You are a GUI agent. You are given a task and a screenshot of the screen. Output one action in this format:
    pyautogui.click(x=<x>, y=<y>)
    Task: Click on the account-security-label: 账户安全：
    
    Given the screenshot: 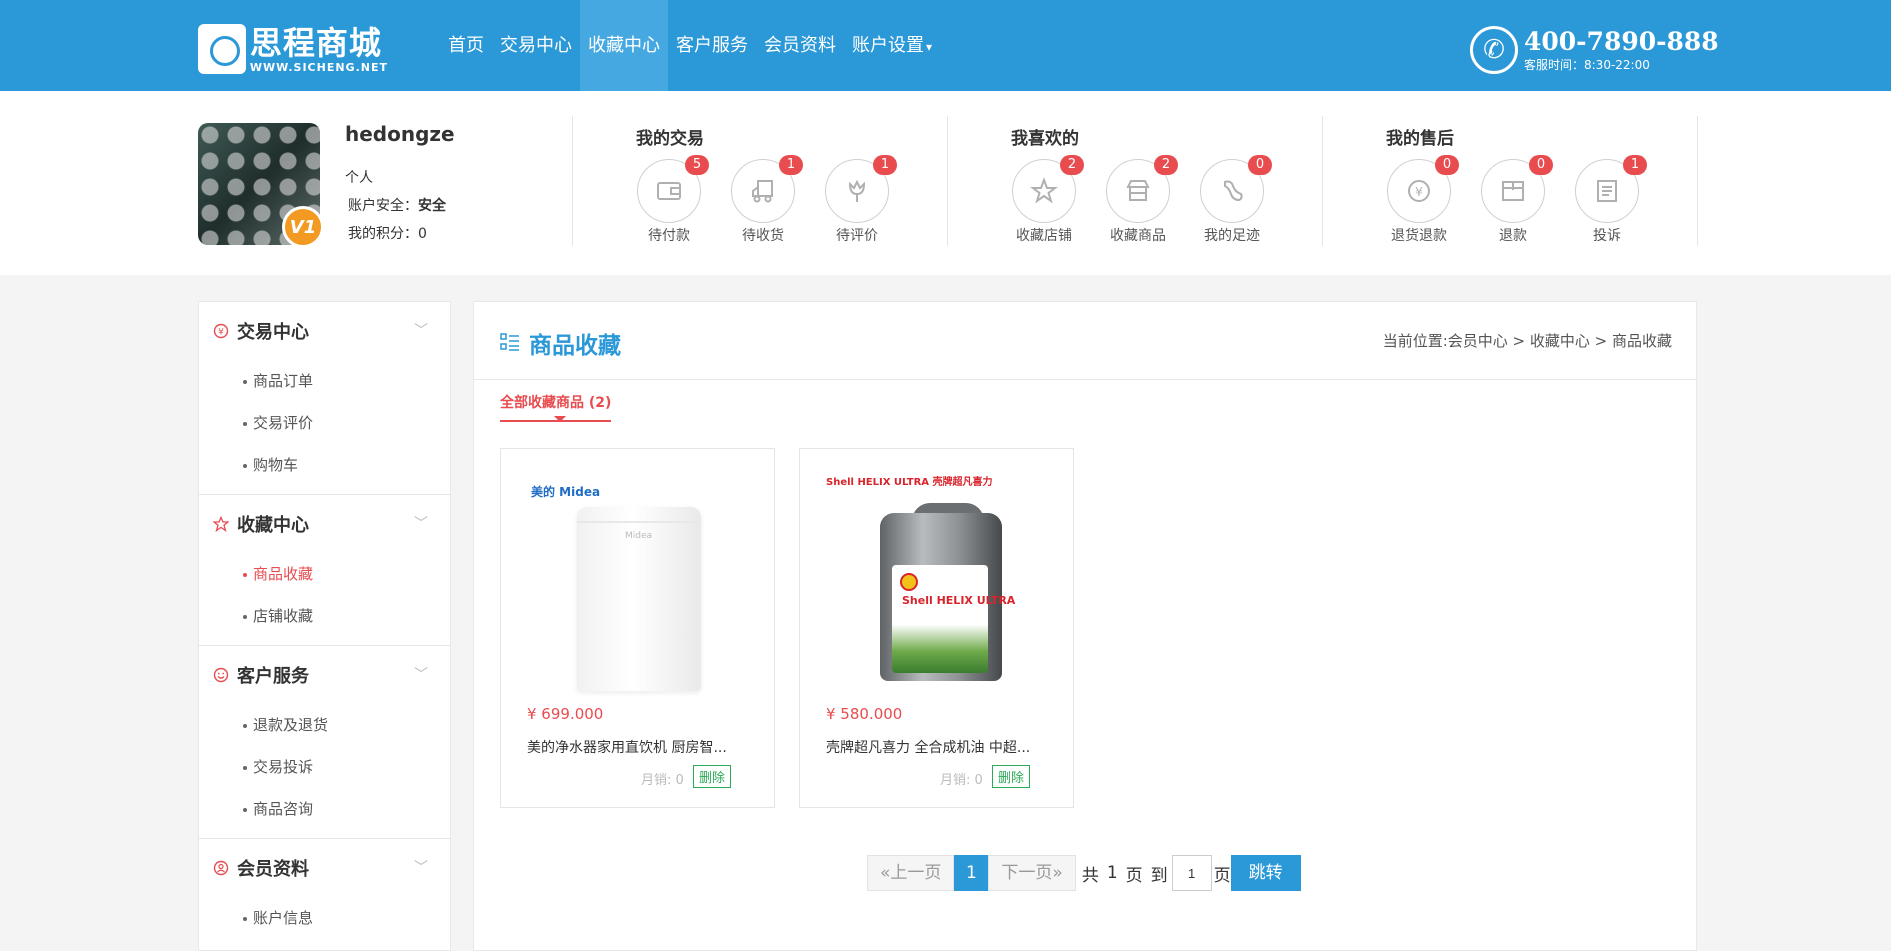 What is the action you would take?
    pyautogui.click(x=383, y=206)
    